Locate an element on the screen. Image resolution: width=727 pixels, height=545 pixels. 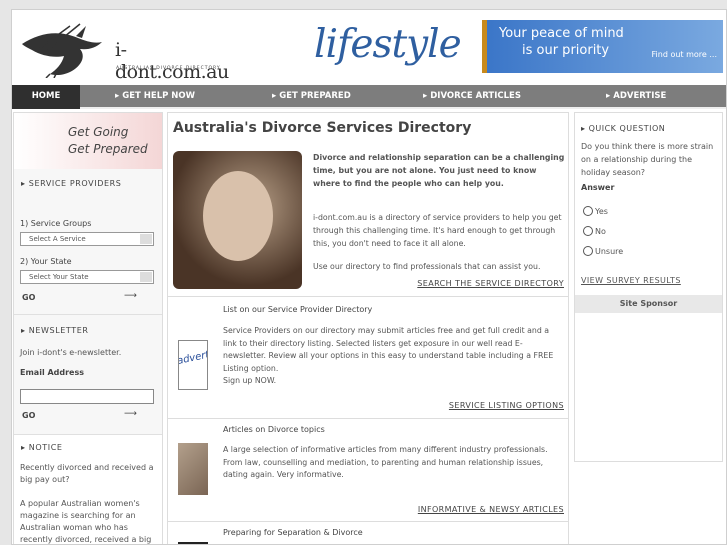
quick-question-title: ▸ QUICK QUESTION is located at coordinates (623, 128).